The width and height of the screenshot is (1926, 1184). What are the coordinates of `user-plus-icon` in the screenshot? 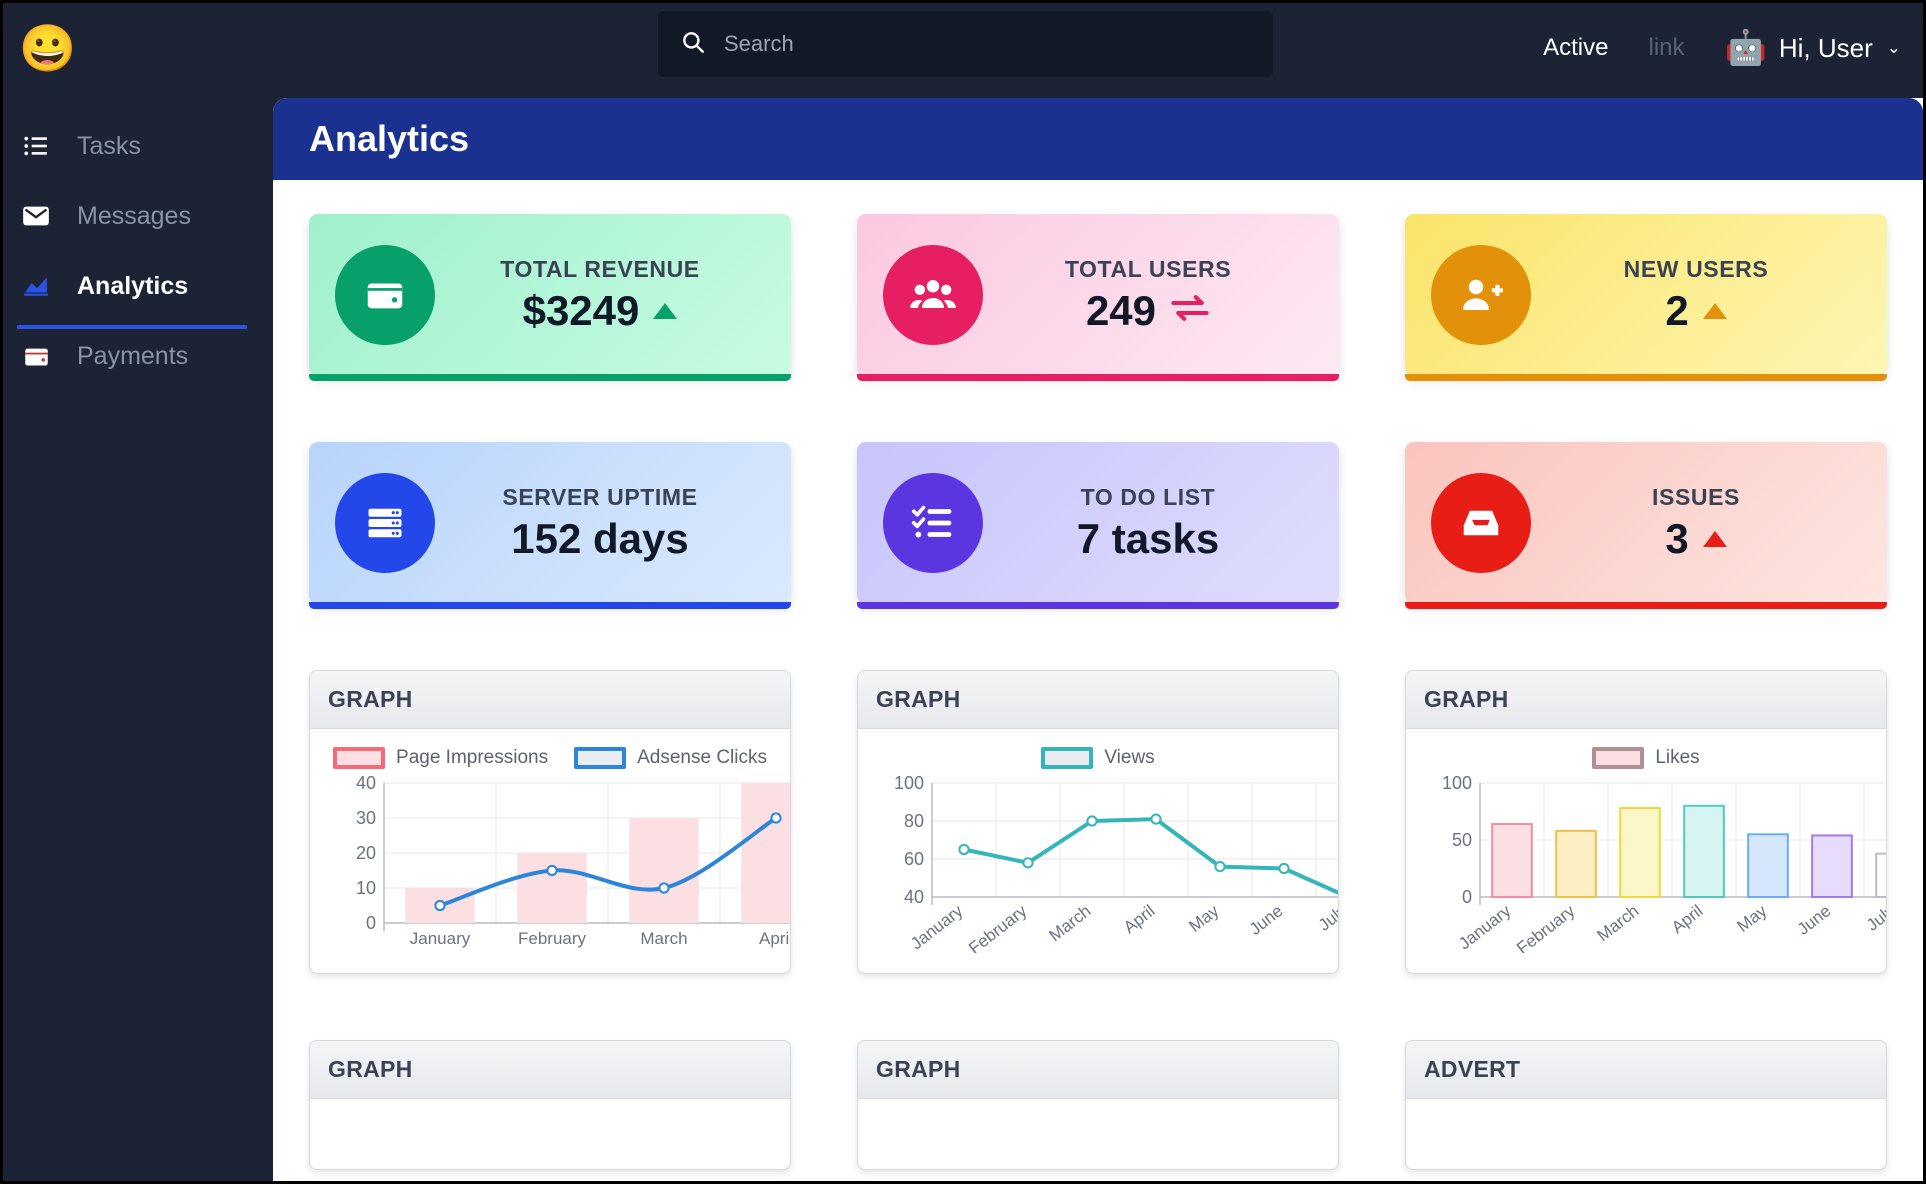 It's located at (1481, 295).